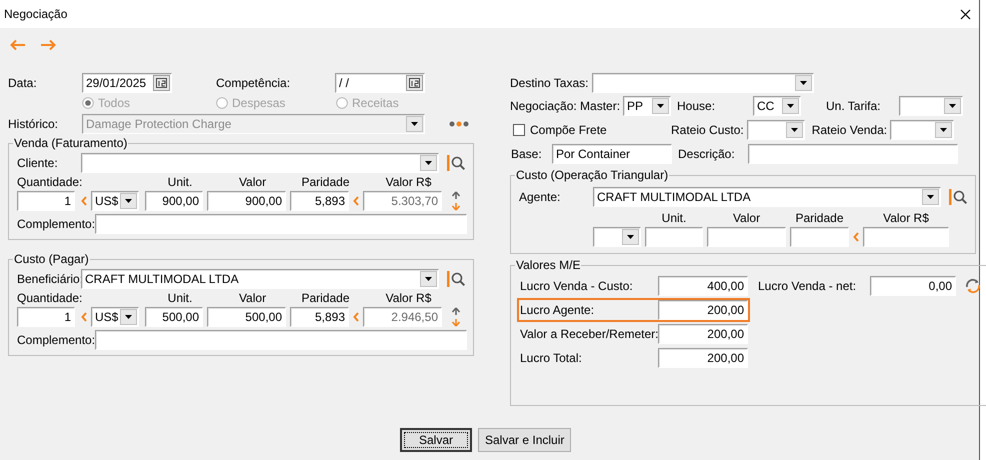 The height and width of the screenshot is (460, 986). Describe the element at coordinates (51, 259) in the screenshot. I see `group-title: Custo (Pagar)` at that location.